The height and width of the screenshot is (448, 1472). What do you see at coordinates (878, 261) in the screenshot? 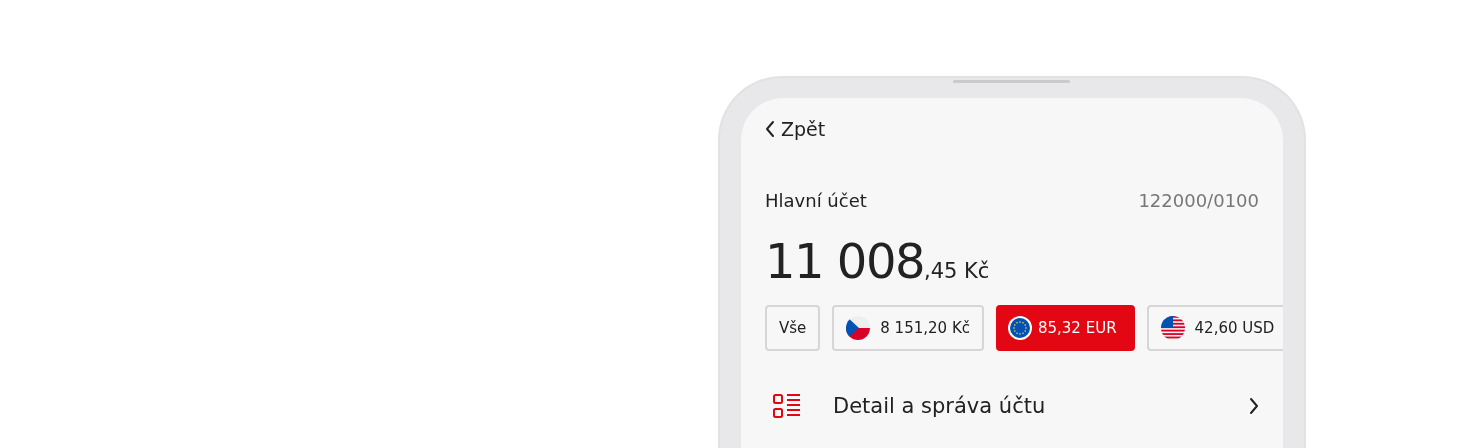
I see `account-balance: 11 008,45 Kč` at bounding box center [878, 261].